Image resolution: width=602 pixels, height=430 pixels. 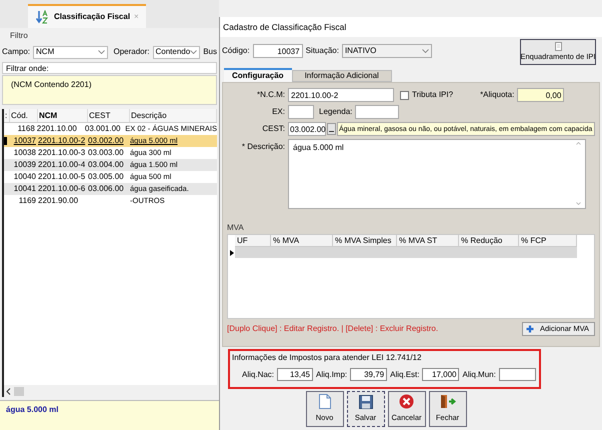 I want to click on filter-where-label: Filtrar onde:, so click(x=109, y=68).